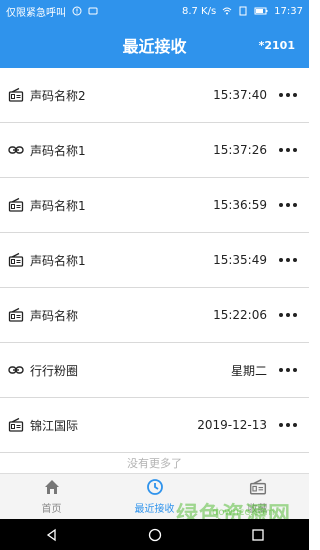 This screenshot has width=320, height=550. What do you see at coordinates (243, 512) in the screenshot?
I see `watermark-url: downcc.com` at bounding box center [243, 512].